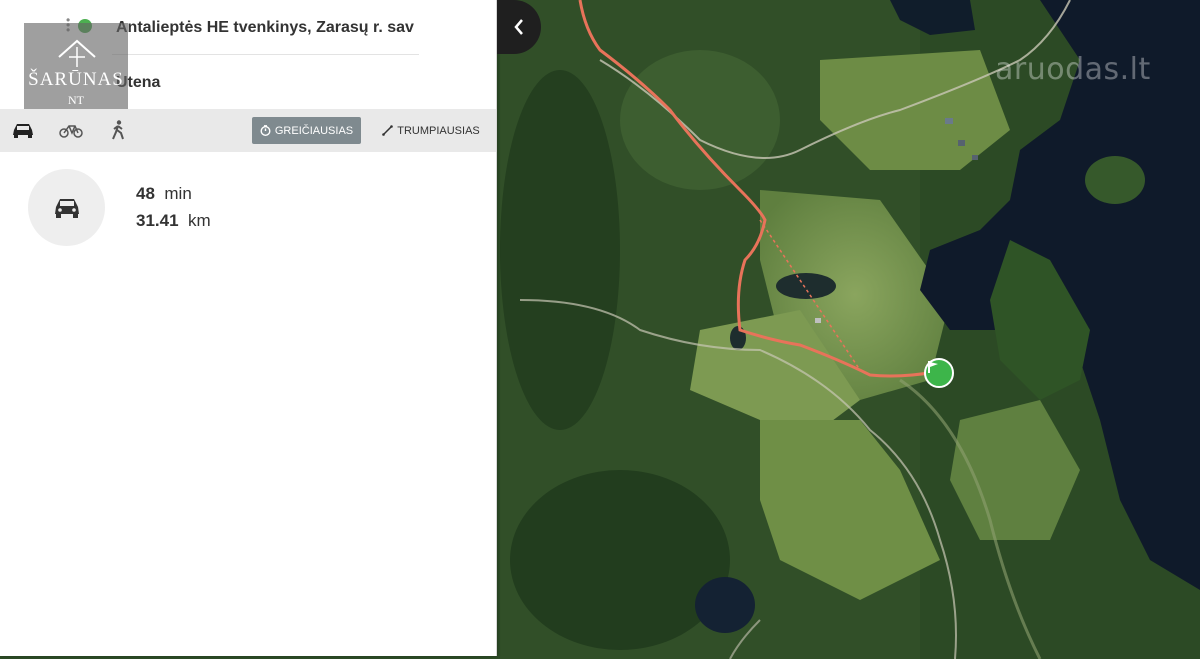 The height and width of the screenshot is (659, 1200). What do you see at coordinates (1073, 69) in the screenshot?
I see `map-watermark: aruodas.lt` at bounding box center [1073, 69].